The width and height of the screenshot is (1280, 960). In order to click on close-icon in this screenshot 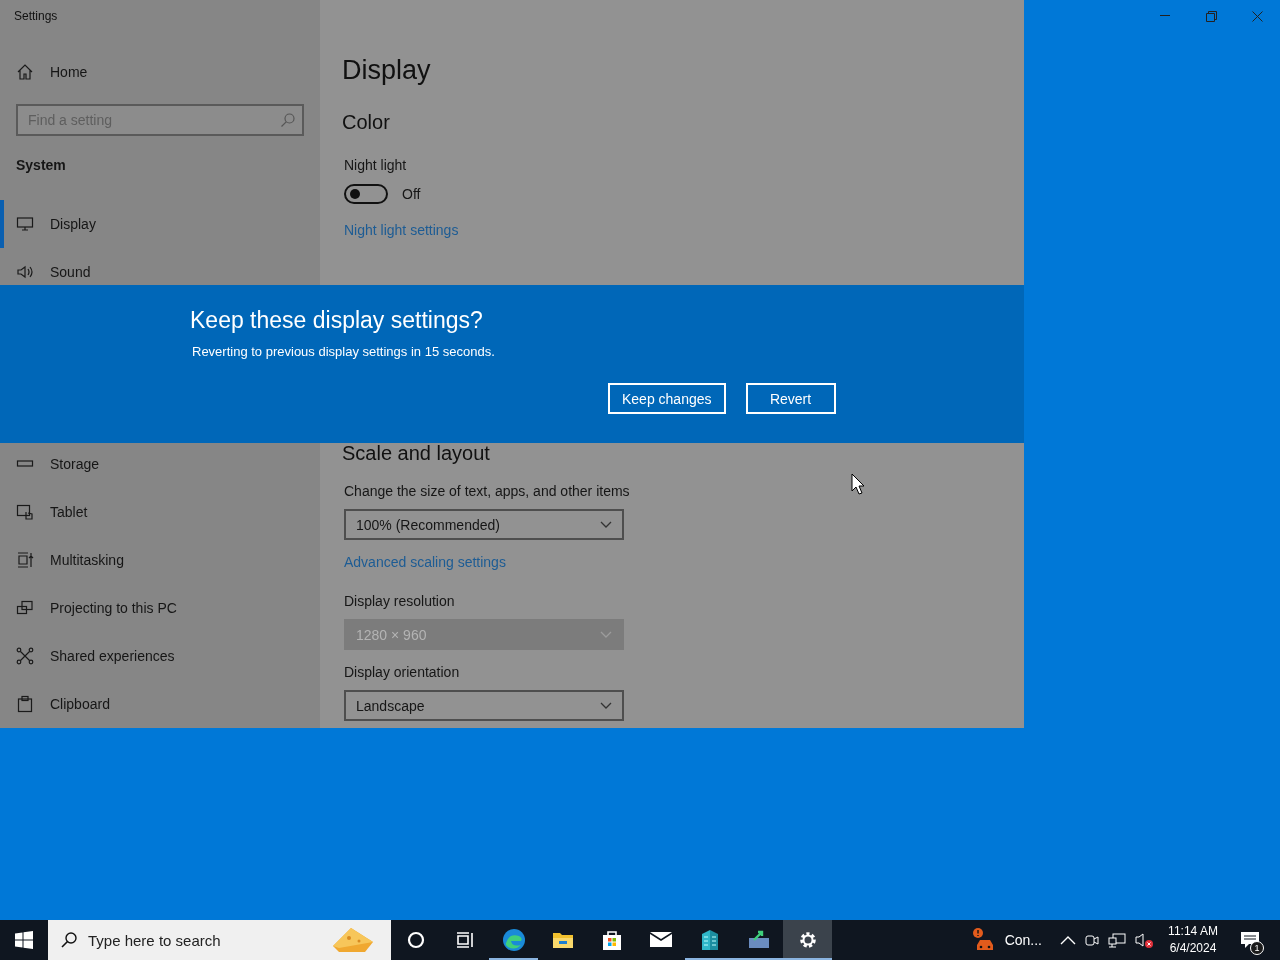, I will do `click(1257, 16)`.